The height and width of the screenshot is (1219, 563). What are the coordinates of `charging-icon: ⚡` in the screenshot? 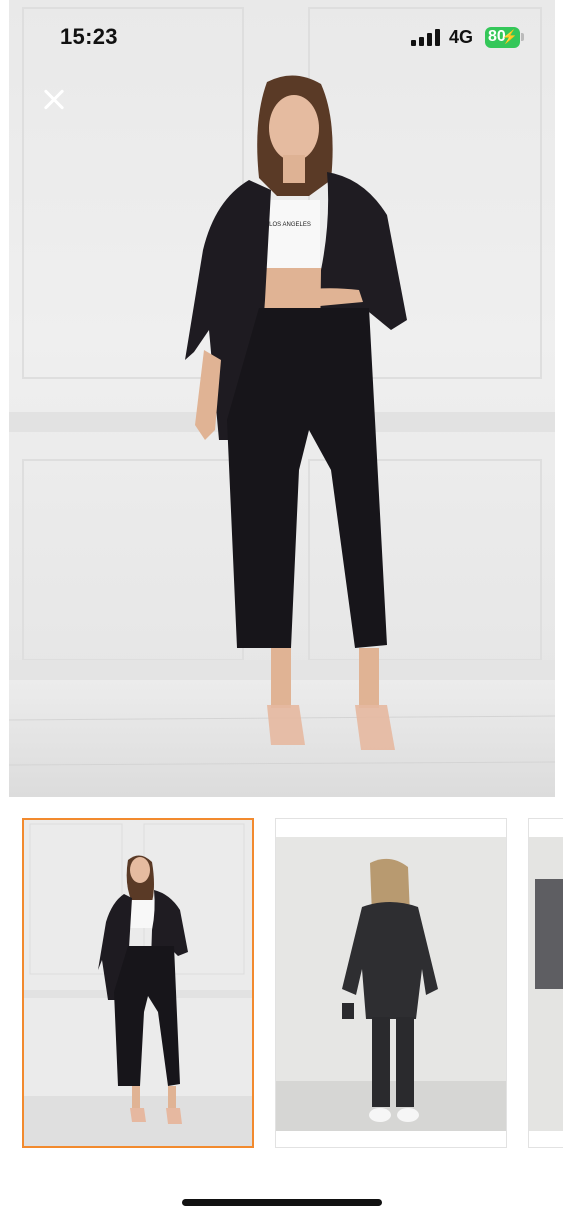 It's located at (509, 36).